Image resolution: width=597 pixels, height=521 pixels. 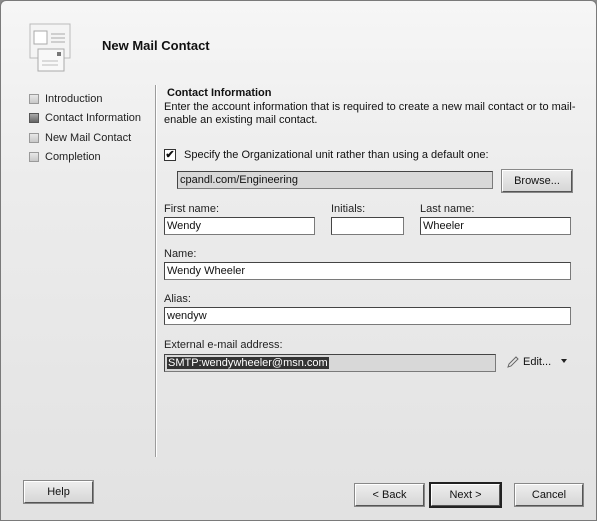 I want to click on step-completion: Completion, so click(x=85, y=158).